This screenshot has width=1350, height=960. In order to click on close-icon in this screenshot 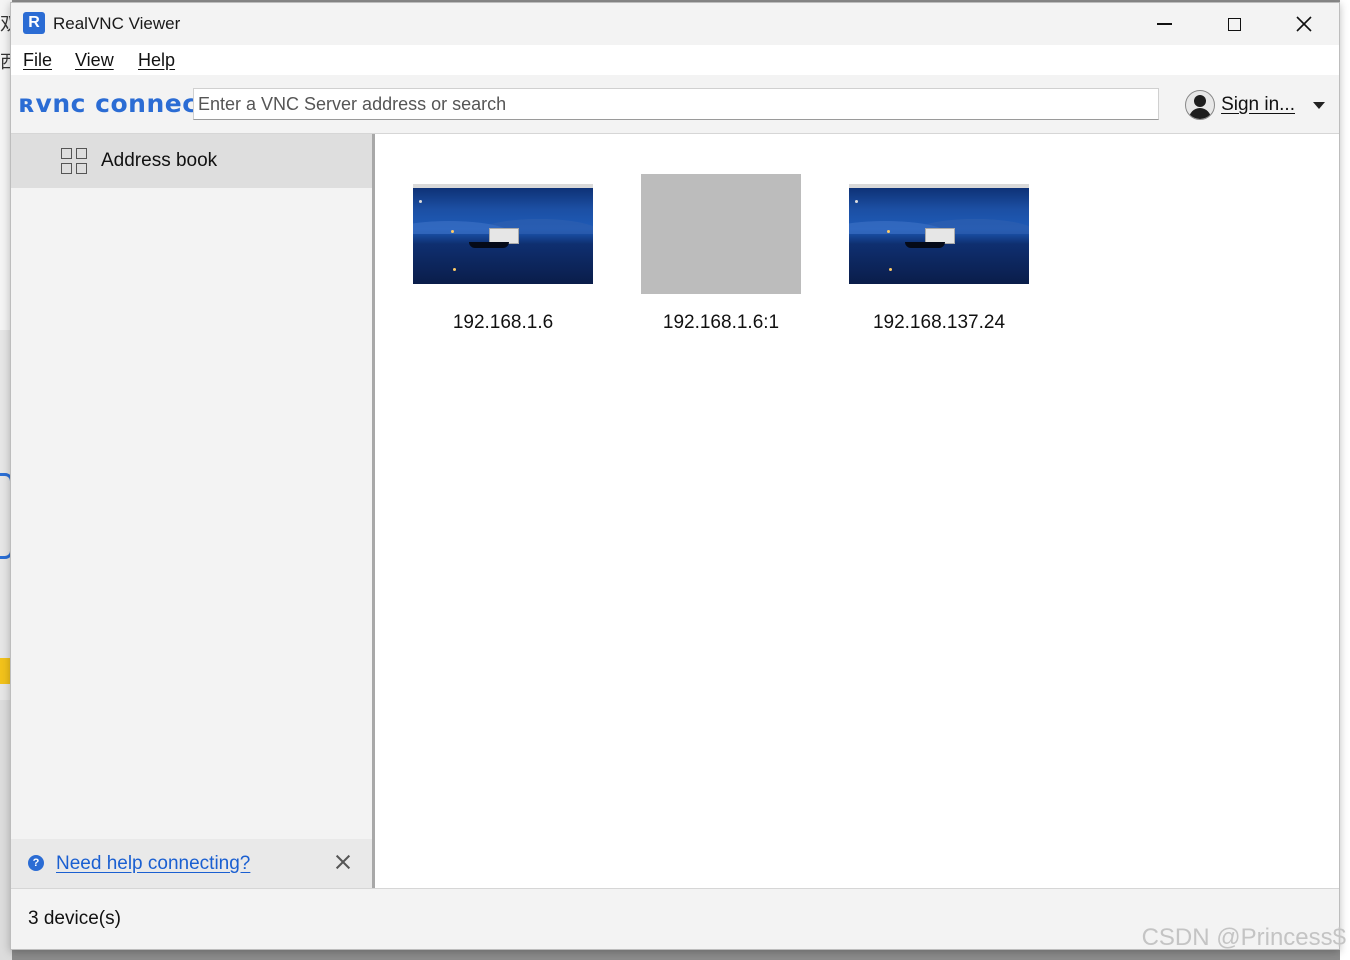, I will do `click(1304, 24)`.